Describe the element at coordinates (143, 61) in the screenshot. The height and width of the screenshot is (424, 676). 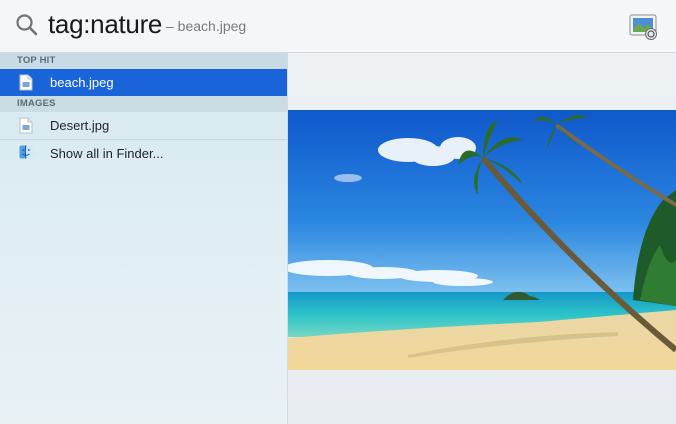
I see `section-header-top-hit: TOP HIT` at that location.